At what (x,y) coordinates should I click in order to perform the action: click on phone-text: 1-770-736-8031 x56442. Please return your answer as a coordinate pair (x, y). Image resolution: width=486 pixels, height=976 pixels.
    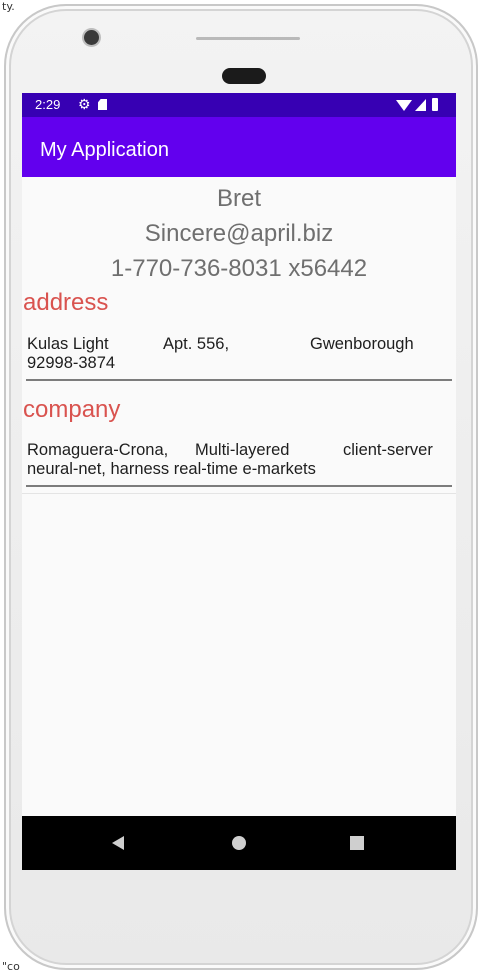
    Looking at the image, I should click on (239, 268).